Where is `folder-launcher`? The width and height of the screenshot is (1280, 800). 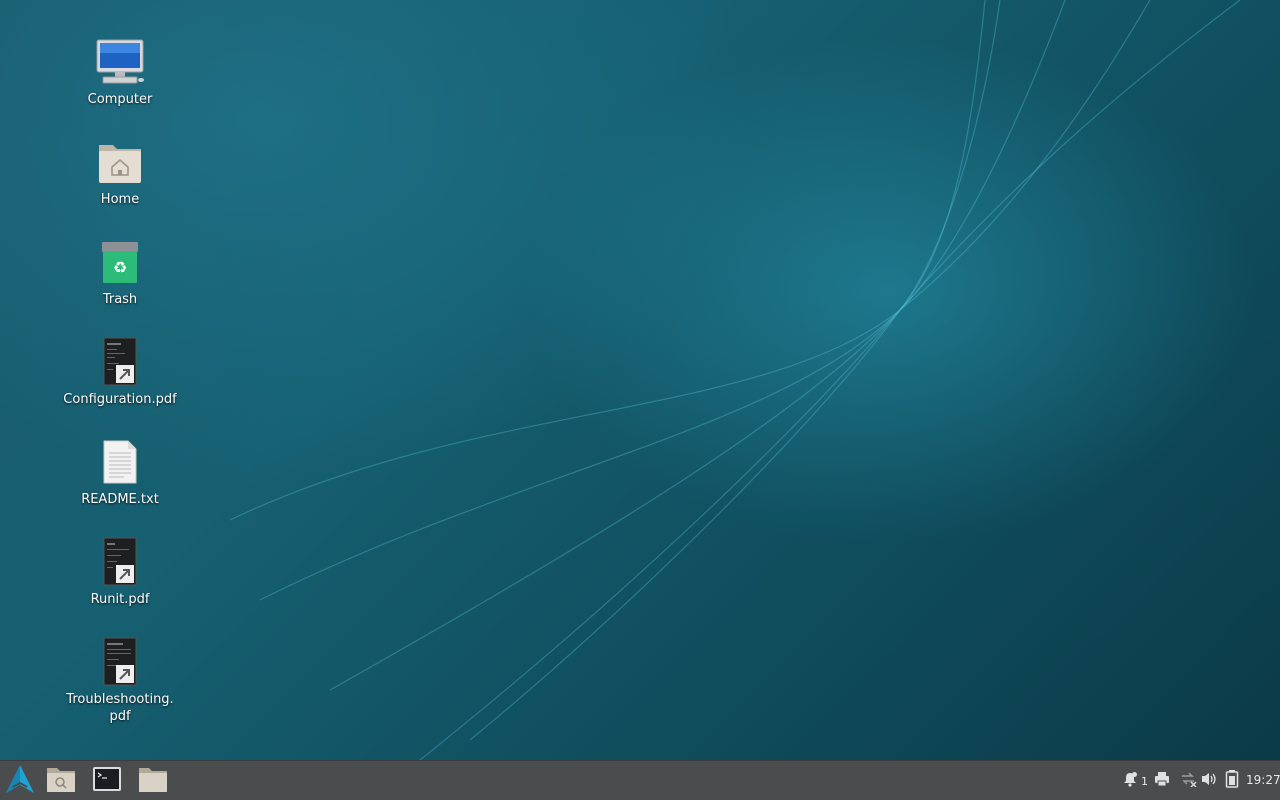 folder-launcher is located at coordinates (153, 781).